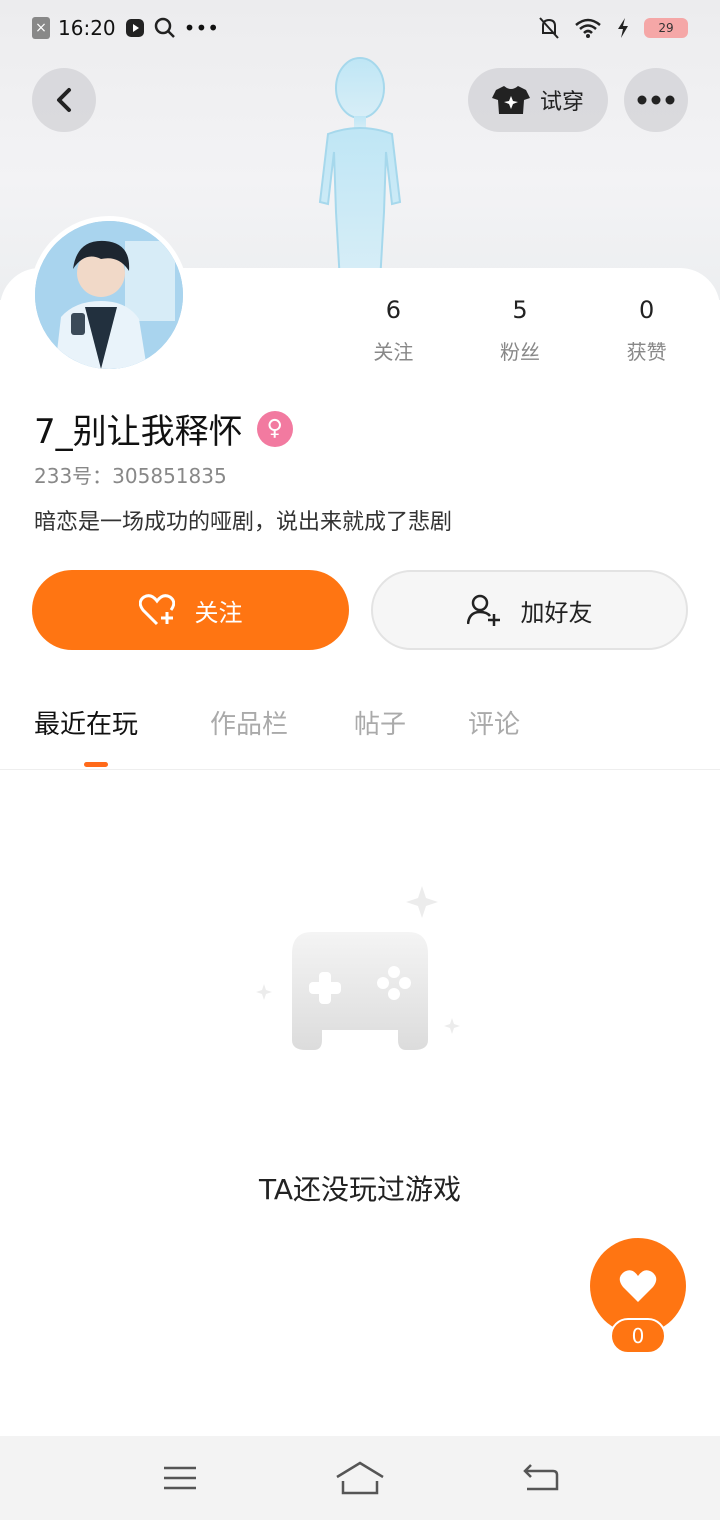  I want to click on back-arrow-icon, so click(541, 1477).